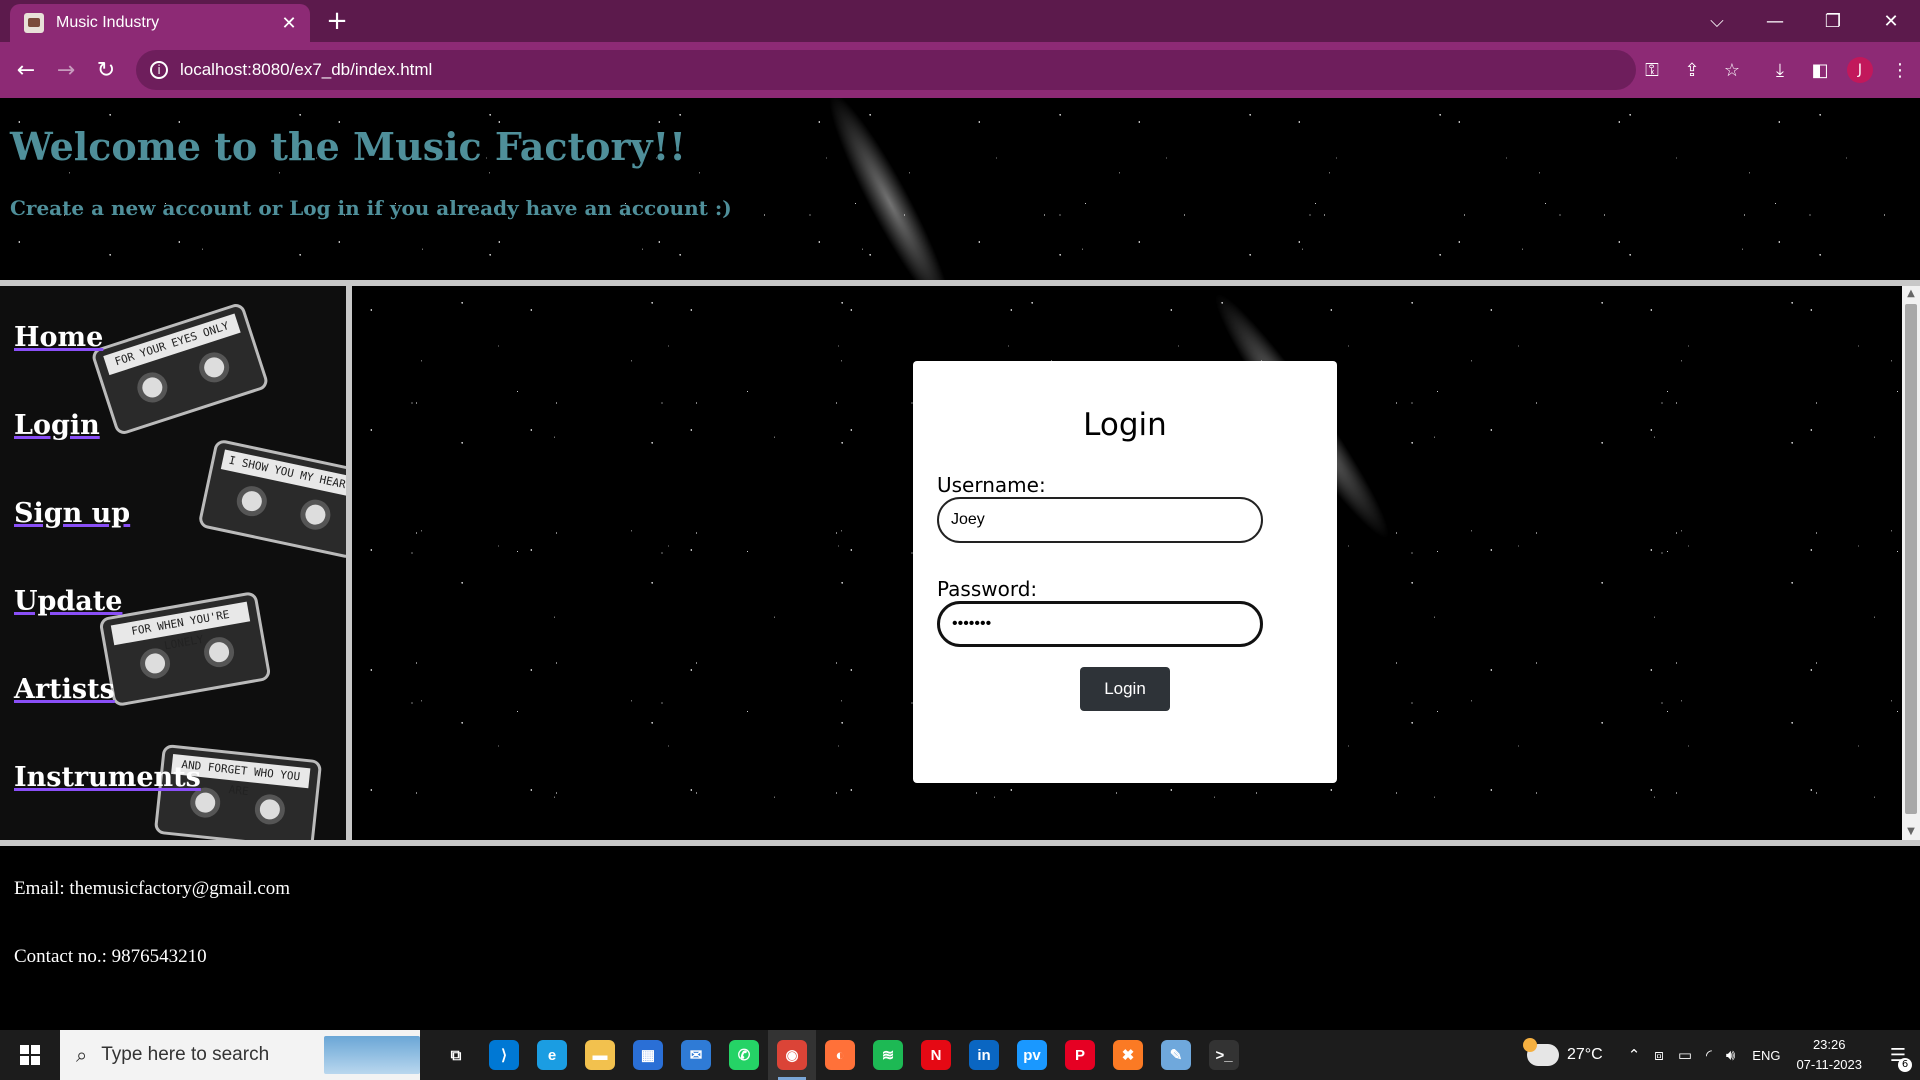 Image resolution: width=1920 pixels, height=1080 pixels. I want to click on password-key-icon: ⚿, so click(1652, 70).